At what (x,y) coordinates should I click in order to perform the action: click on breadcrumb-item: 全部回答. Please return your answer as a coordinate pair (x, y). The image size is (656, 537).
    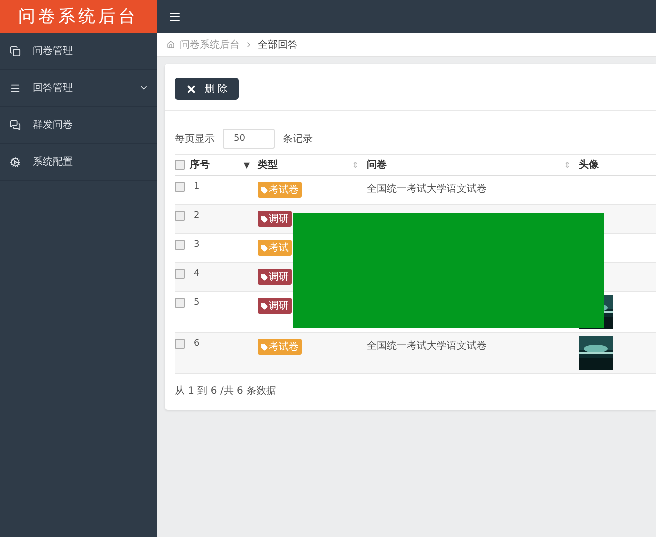
    Looking at the image, I should click on (278, 45).